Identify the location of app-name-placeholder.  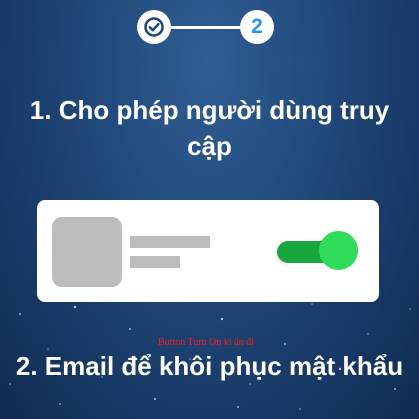
(170, 242).